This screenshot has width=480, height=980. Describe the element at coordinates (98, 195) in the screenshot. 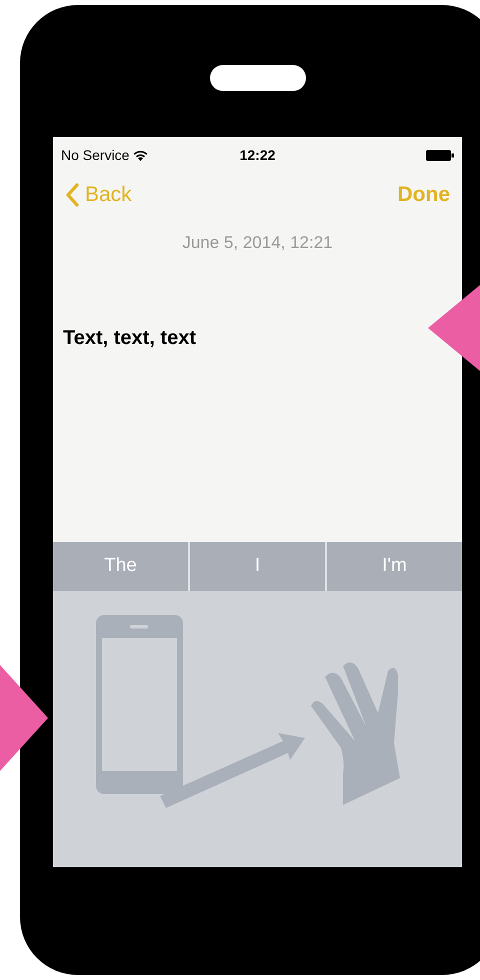

I see `back-button: Back` at that location.